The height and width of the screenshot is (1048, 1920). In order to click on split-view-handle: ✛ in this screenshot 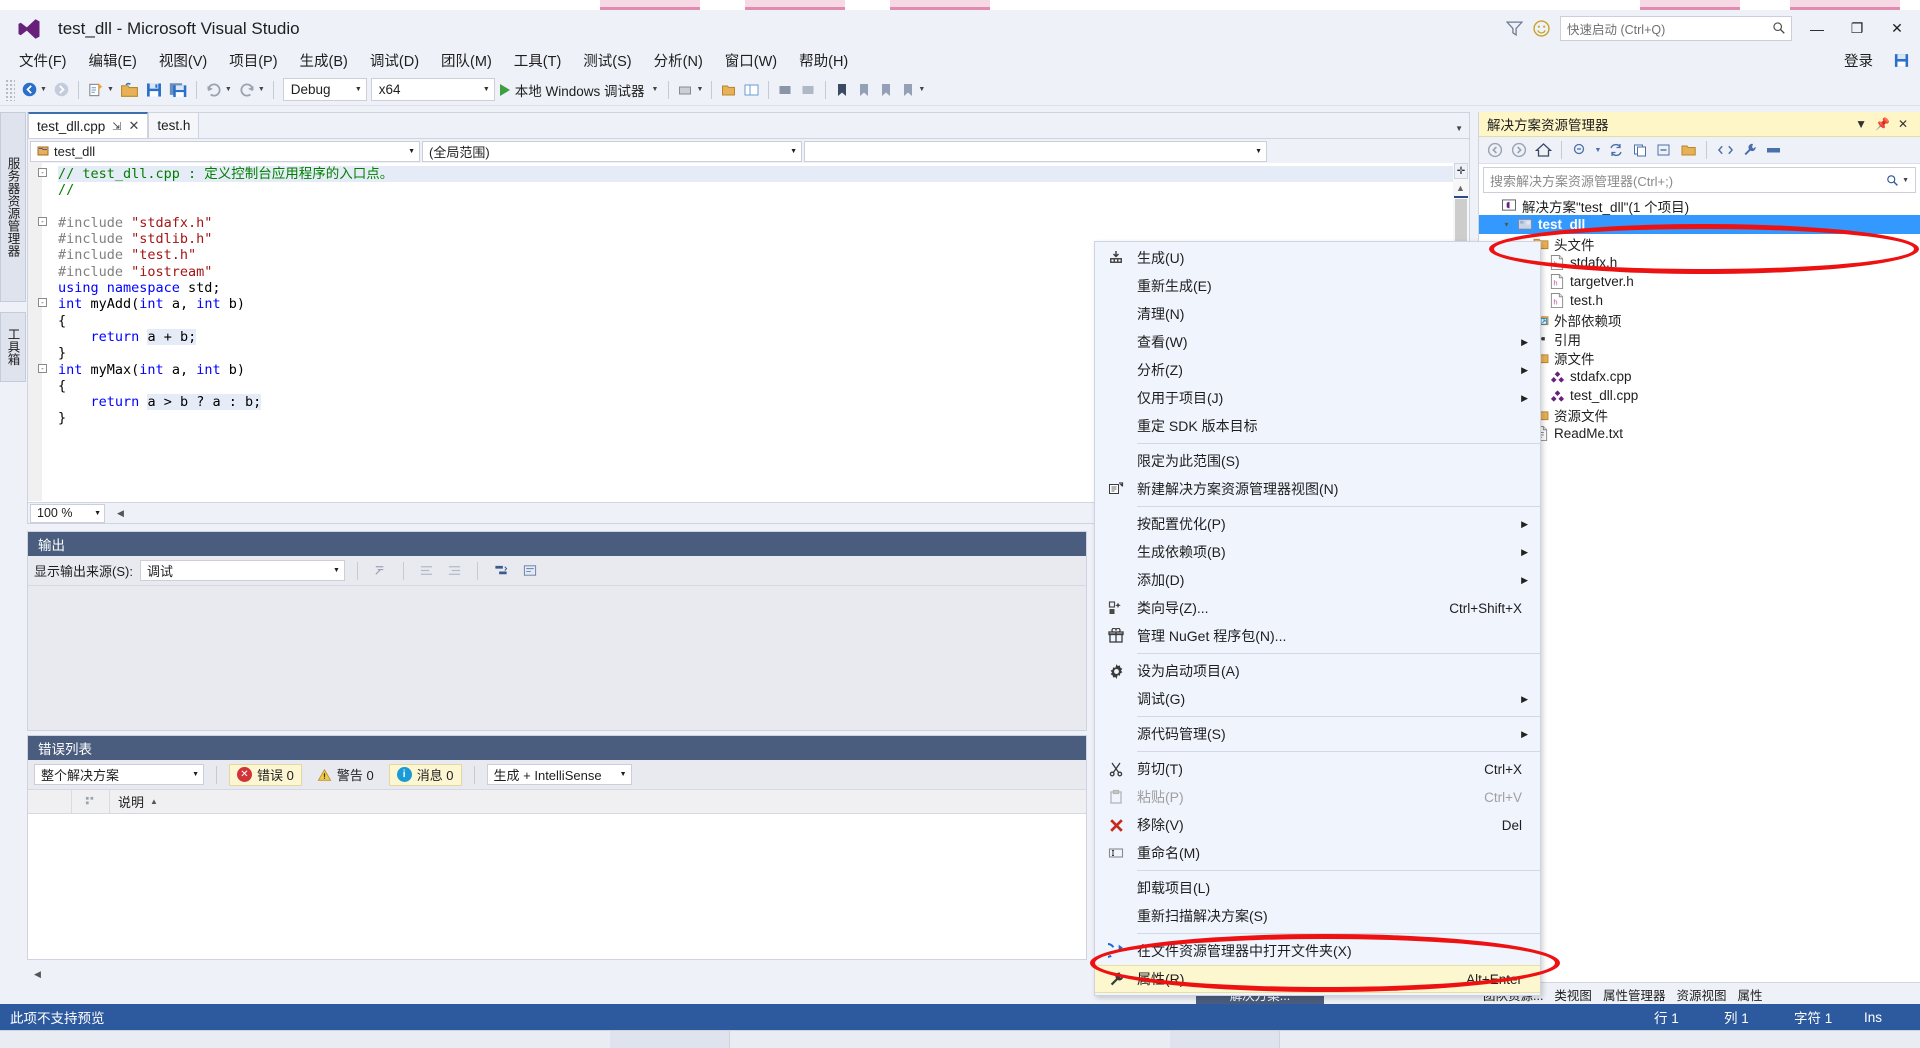, I will do `click(1461, 171)`.